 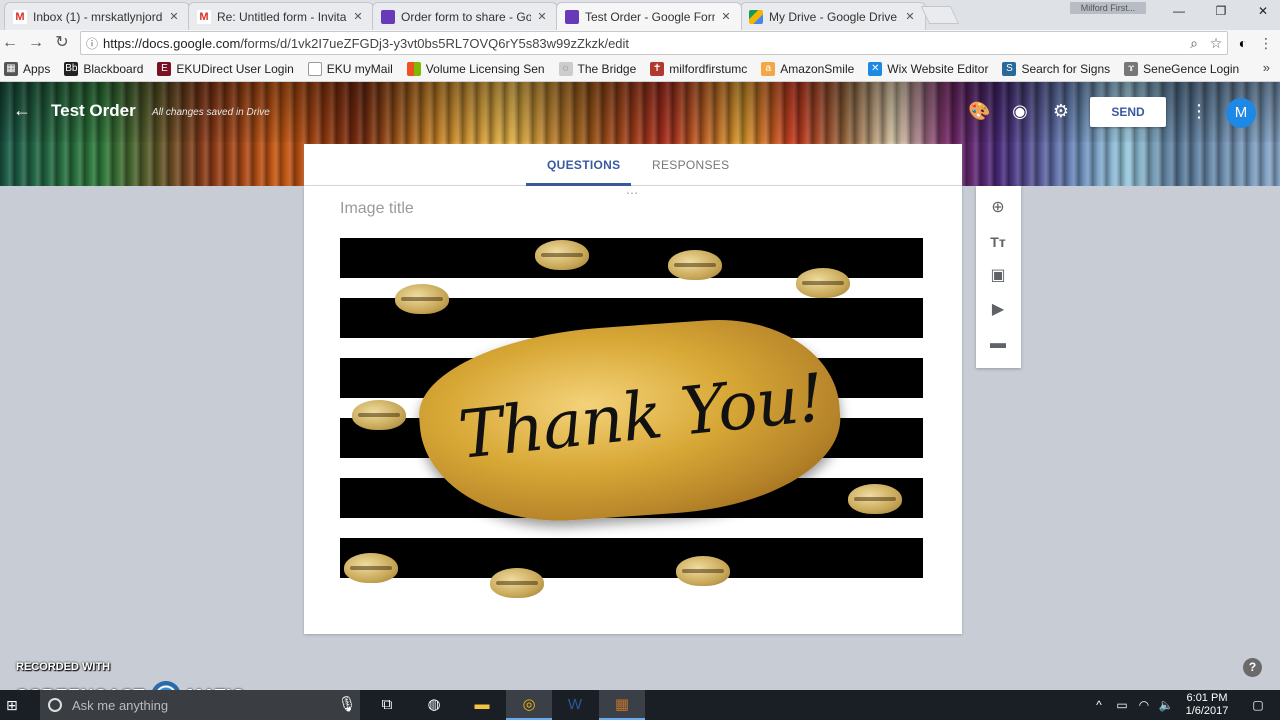 I want to click on send-button: SEND, so click(x=1128, y=112).